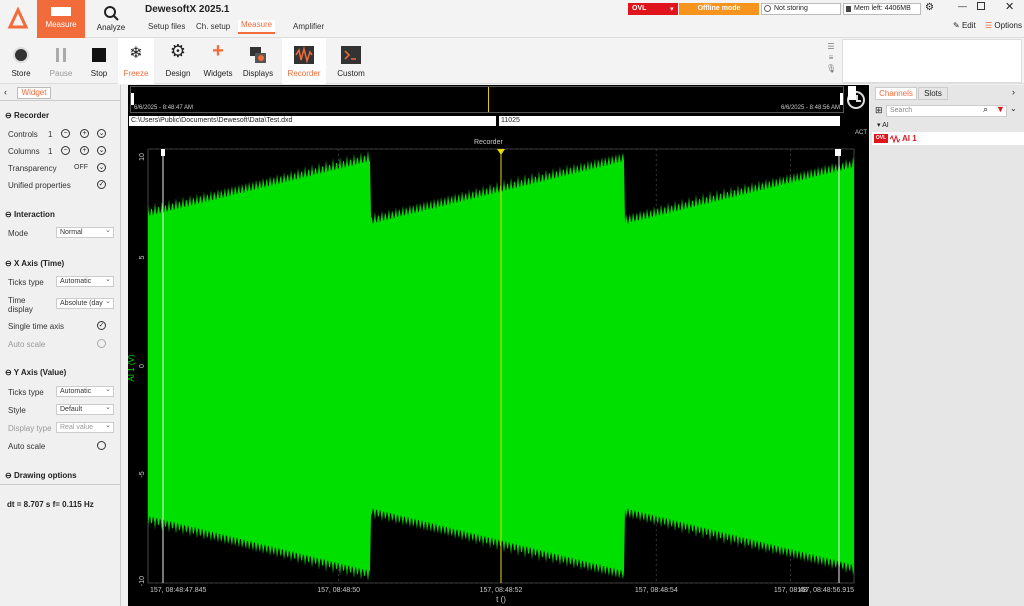 The image size is (1024, 606). Describe the element at coordinates (163, 152) in the screenshot. I see `left-marker-handle` at that location.